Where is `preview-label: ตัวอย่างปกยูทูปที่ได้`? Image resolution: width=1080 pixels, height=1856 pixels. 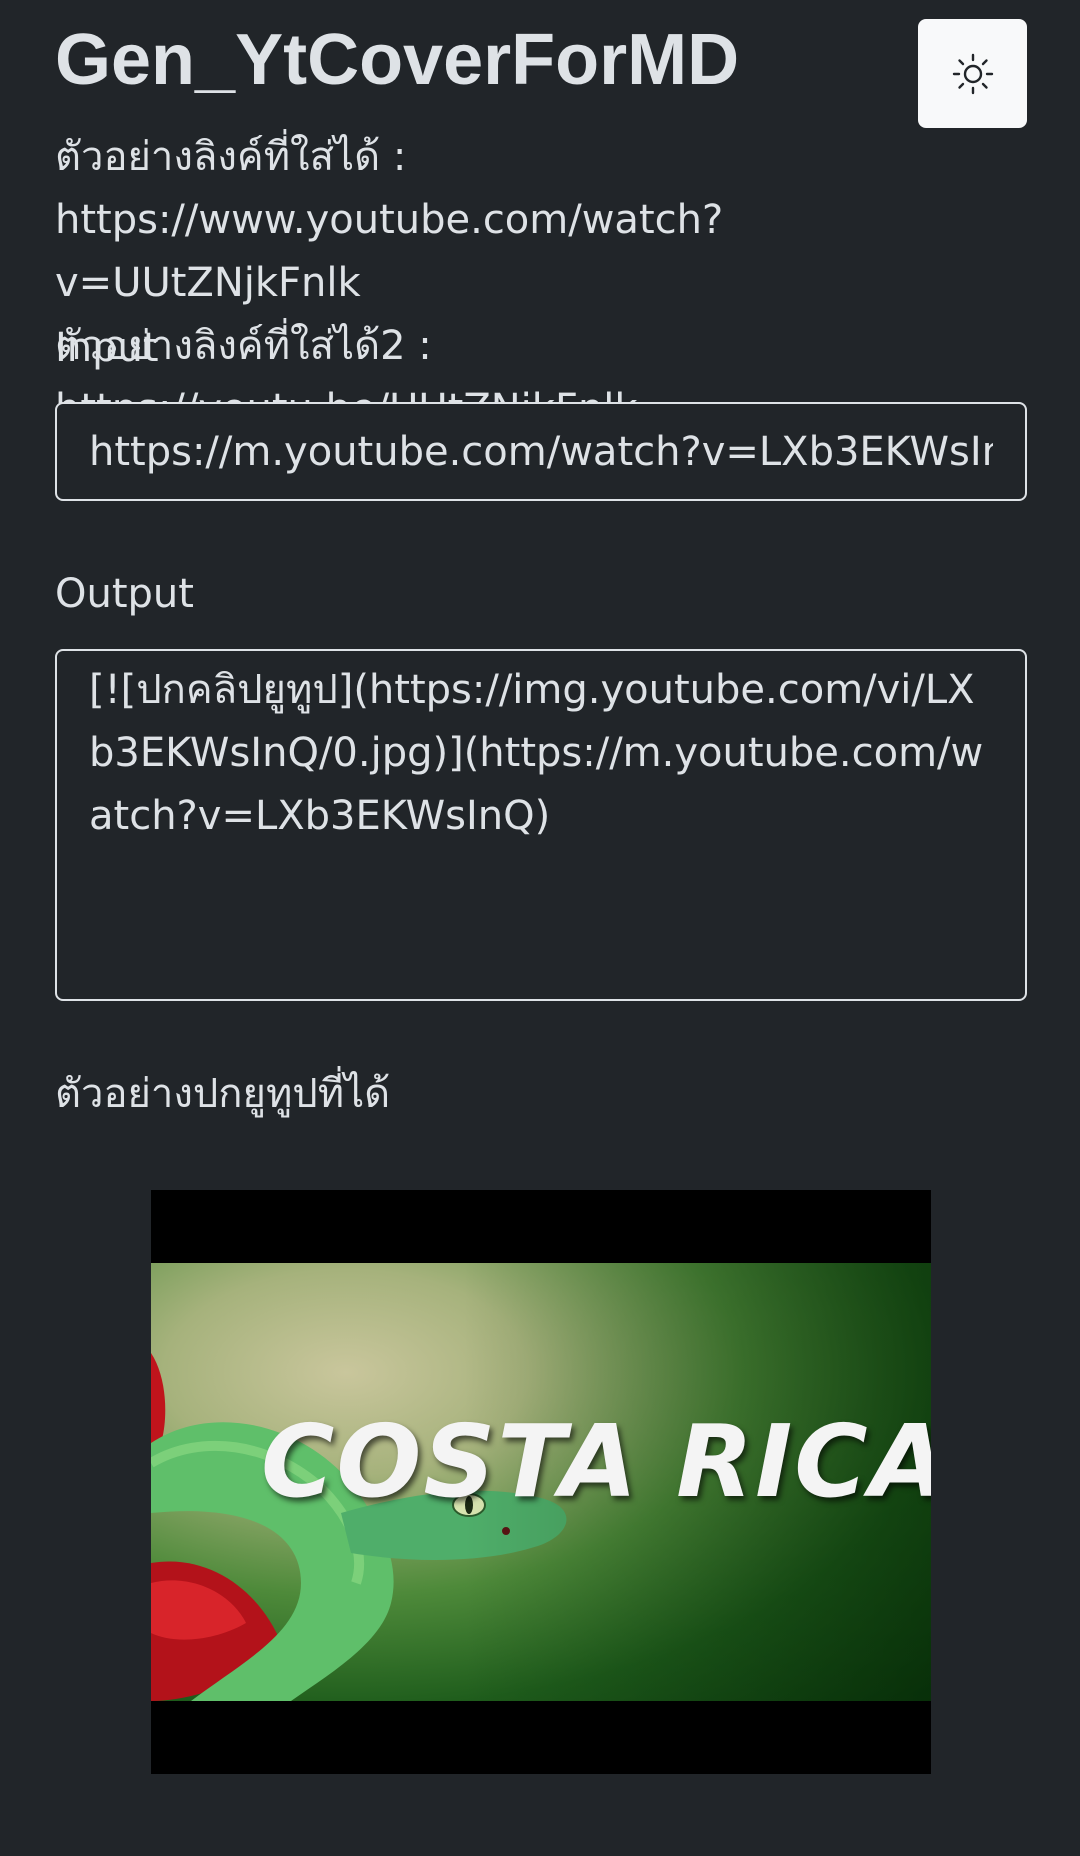
preview-label: ตัวอย่างปกยูทูปที่ได้ is located at coordinates (223, 1094).